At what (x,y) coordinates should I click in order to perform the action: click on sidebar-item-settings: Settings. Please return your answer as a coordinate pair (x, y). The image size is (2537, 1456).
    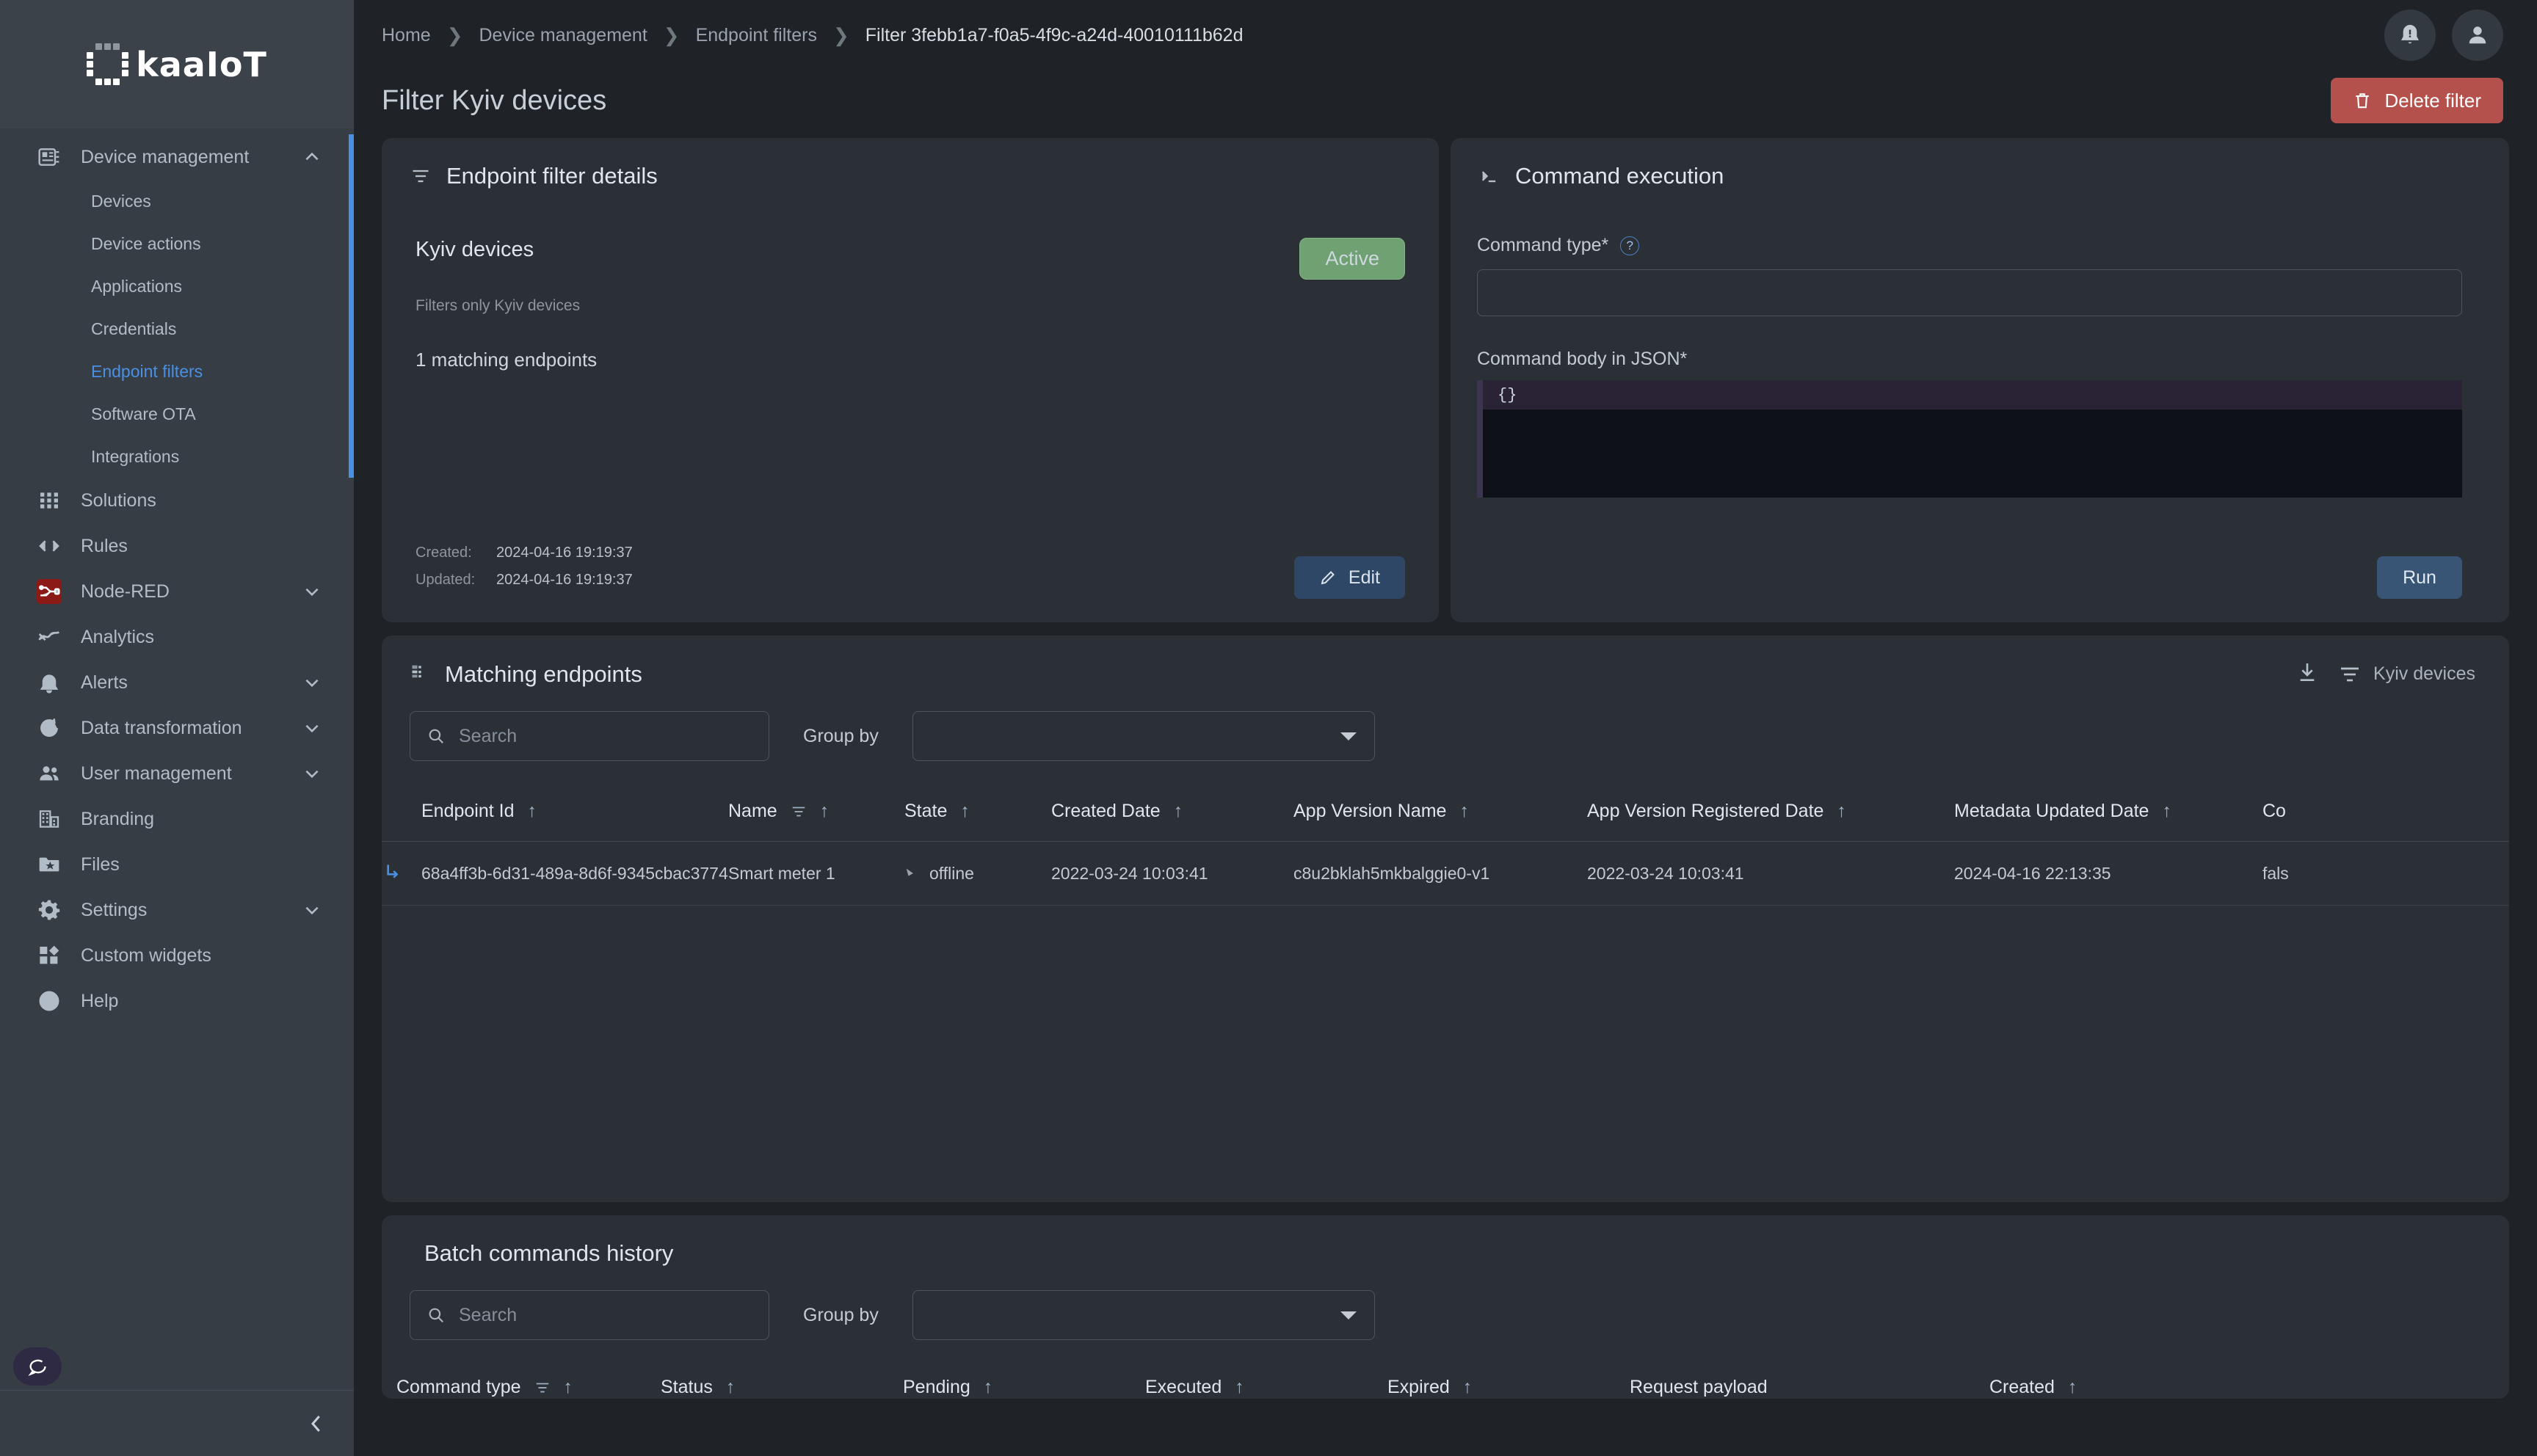
    Looking at the image, I should click on (177, 910).